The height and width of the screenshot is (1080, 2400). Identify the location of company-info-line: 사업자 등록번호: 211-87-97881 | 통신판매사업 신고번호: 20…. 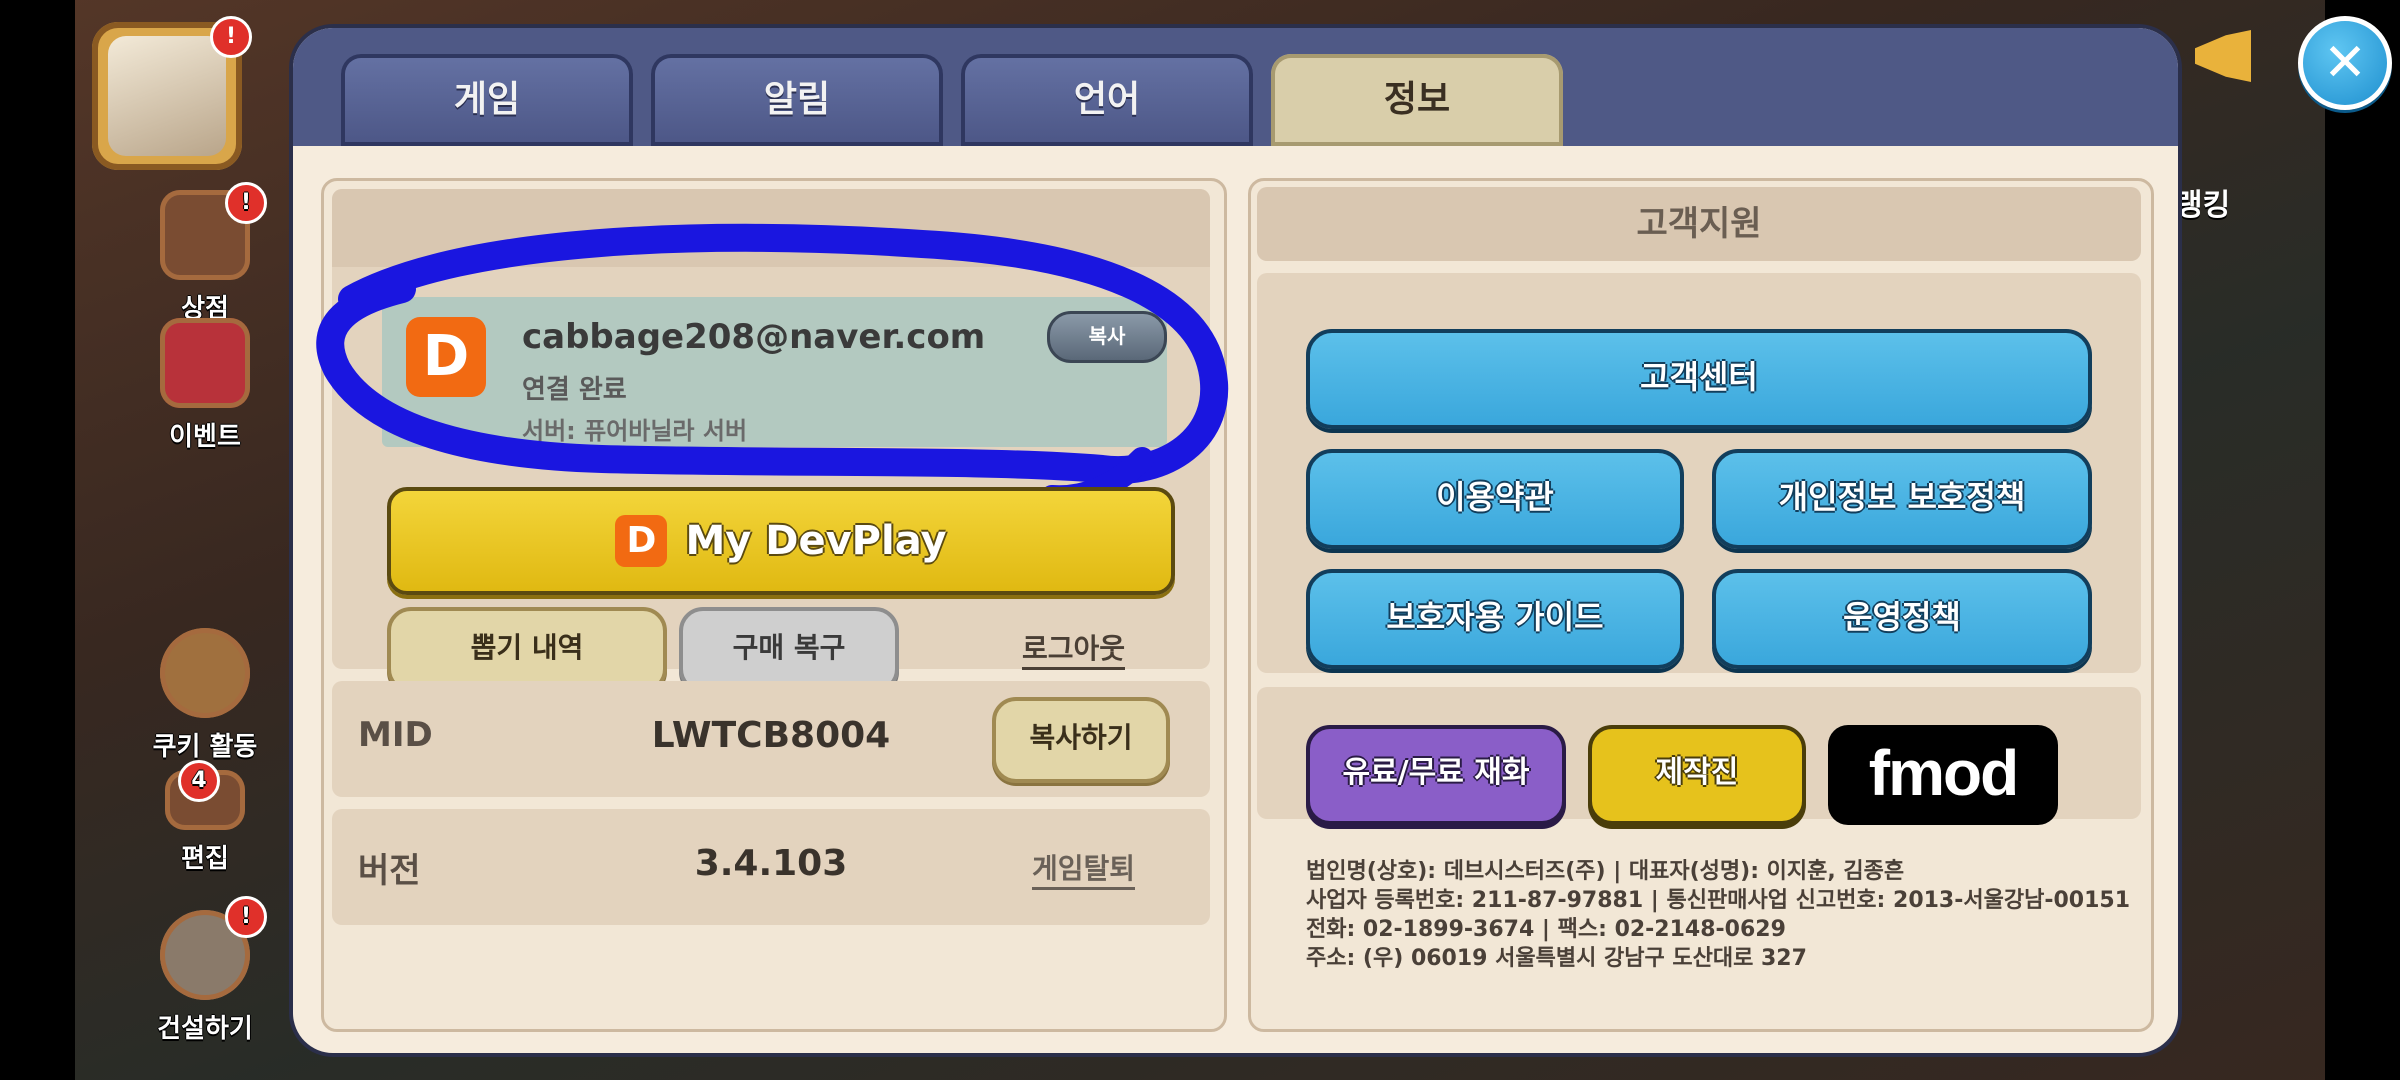
(1718, 900).